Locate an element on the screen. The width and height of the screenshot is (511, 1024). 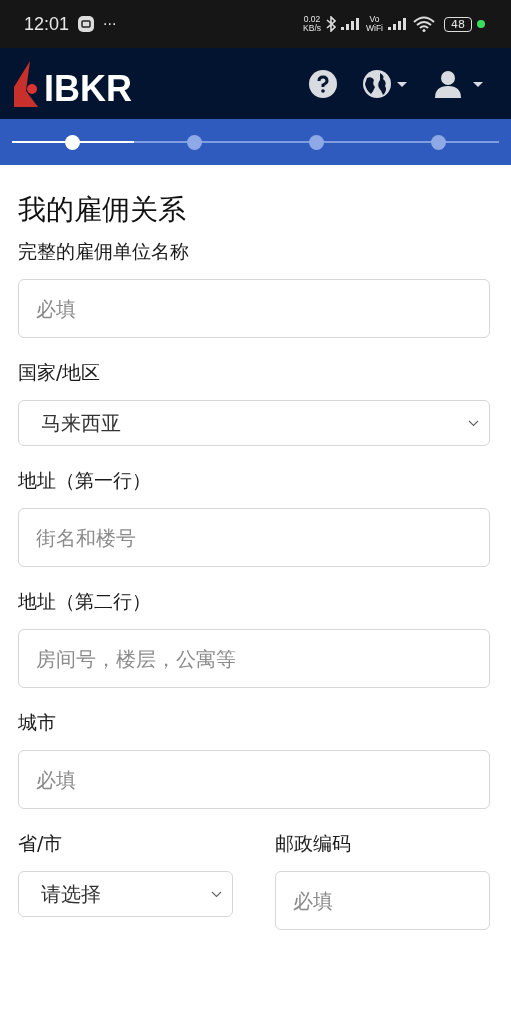
field-label: 地址（第一行） is located at coordinates (85, 480).